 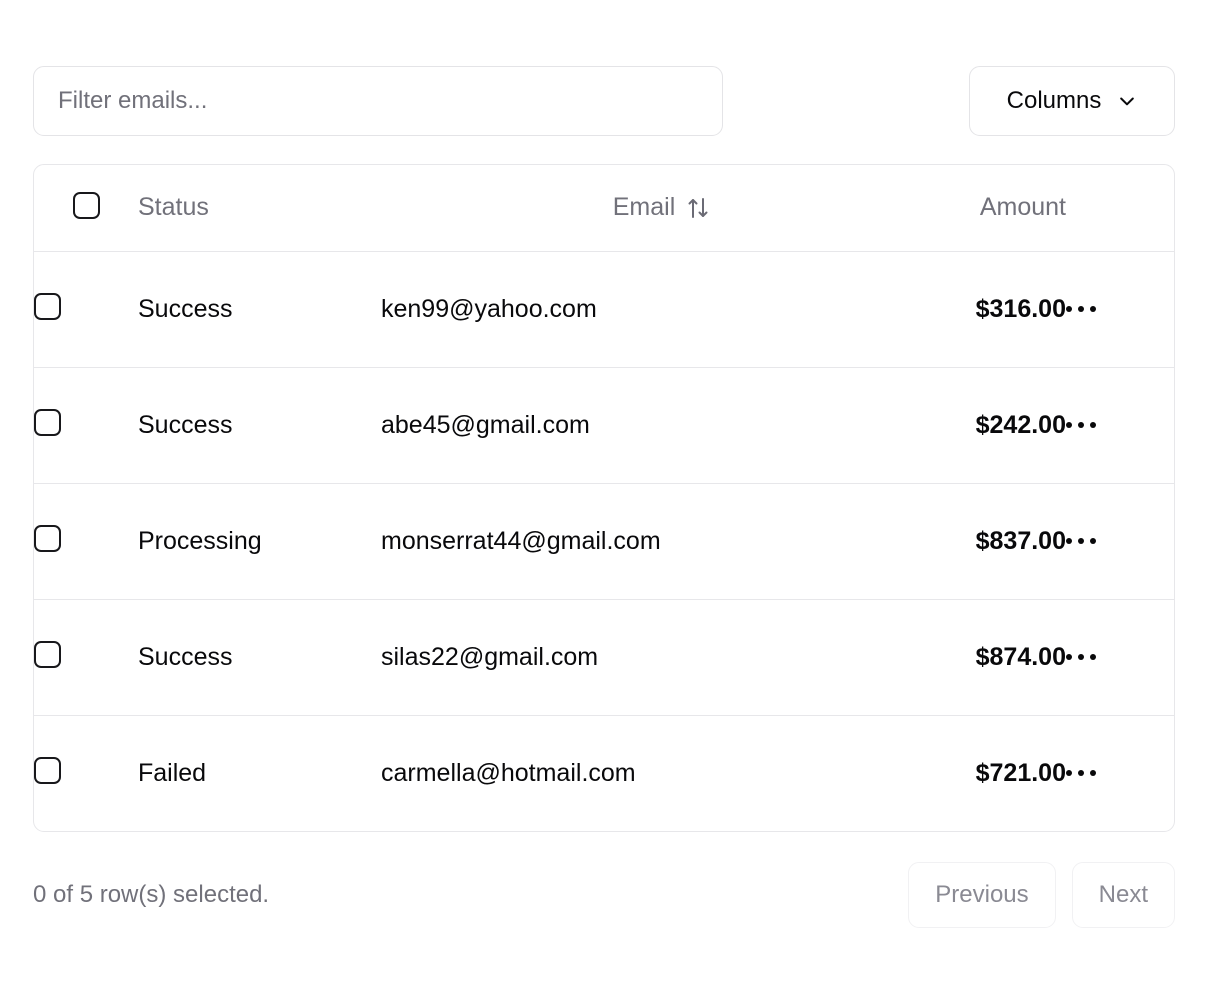 What do you see at coordinates (485, 424) in the screenshot?
I see `row-email: abe45@gmail.com` at bounding box center [485, 424].